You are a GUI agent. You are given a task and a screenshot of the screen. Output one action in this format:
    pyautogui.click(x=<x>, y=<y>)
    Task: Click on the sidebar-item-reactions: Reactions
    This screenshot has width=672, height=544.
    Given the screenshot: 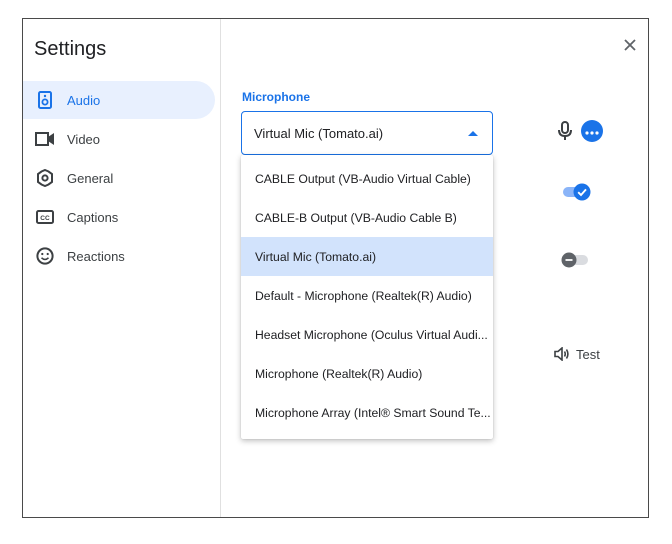 What is the action you would take?
    pyautogui.click(x=122, y=256)
    